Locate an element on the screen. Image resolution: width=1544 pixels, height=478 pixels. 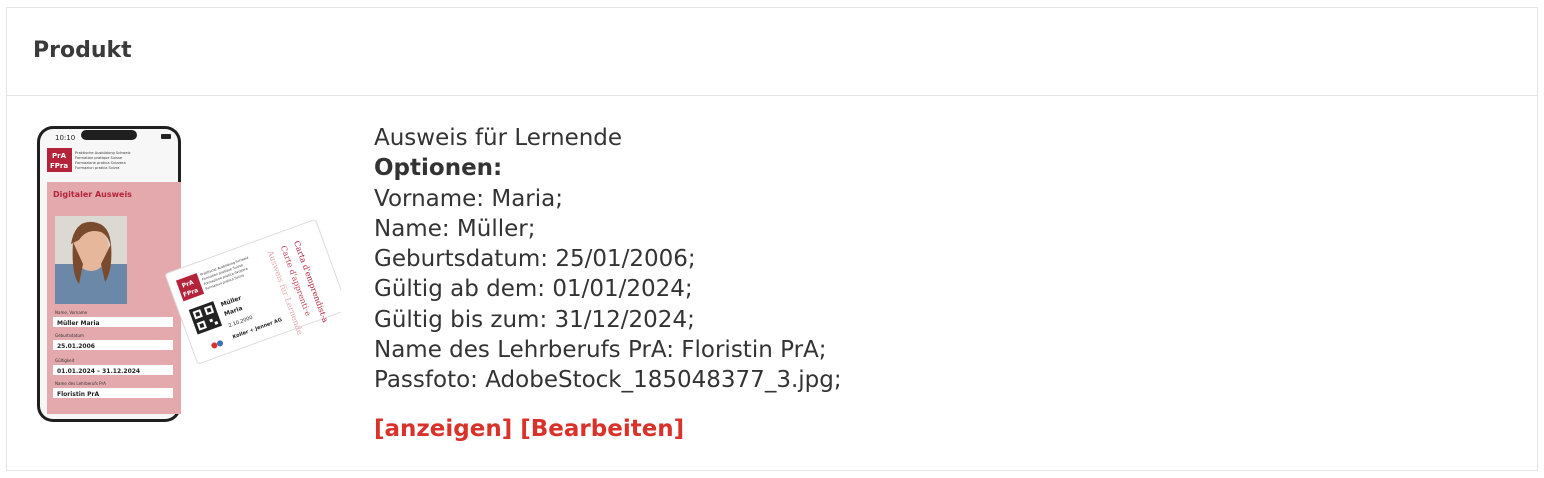
phone-org-line: Formazione pratica Svizzera is located at coordinates (100, 163).